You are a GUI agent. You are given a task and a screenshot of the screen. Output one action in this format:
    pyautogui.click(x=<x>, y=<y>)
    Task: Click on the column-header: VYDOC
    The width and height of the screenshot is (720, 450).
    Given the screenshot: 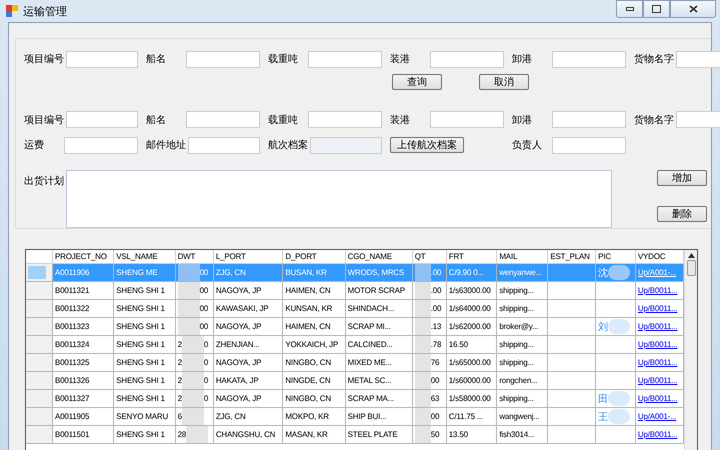 What is the action you would take?
    pyautogui.click(x=659, y=257)
    